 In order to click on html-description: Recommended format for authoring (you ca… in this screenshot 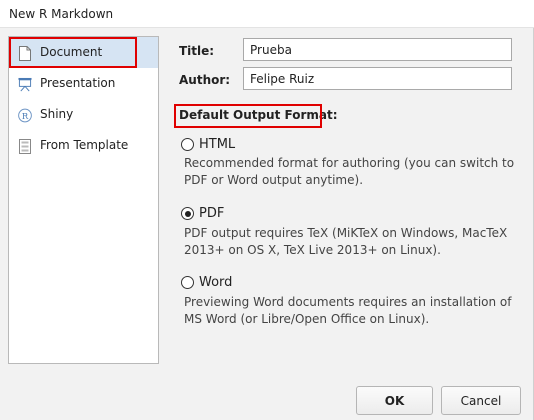, I will do `click(349, 171)`.